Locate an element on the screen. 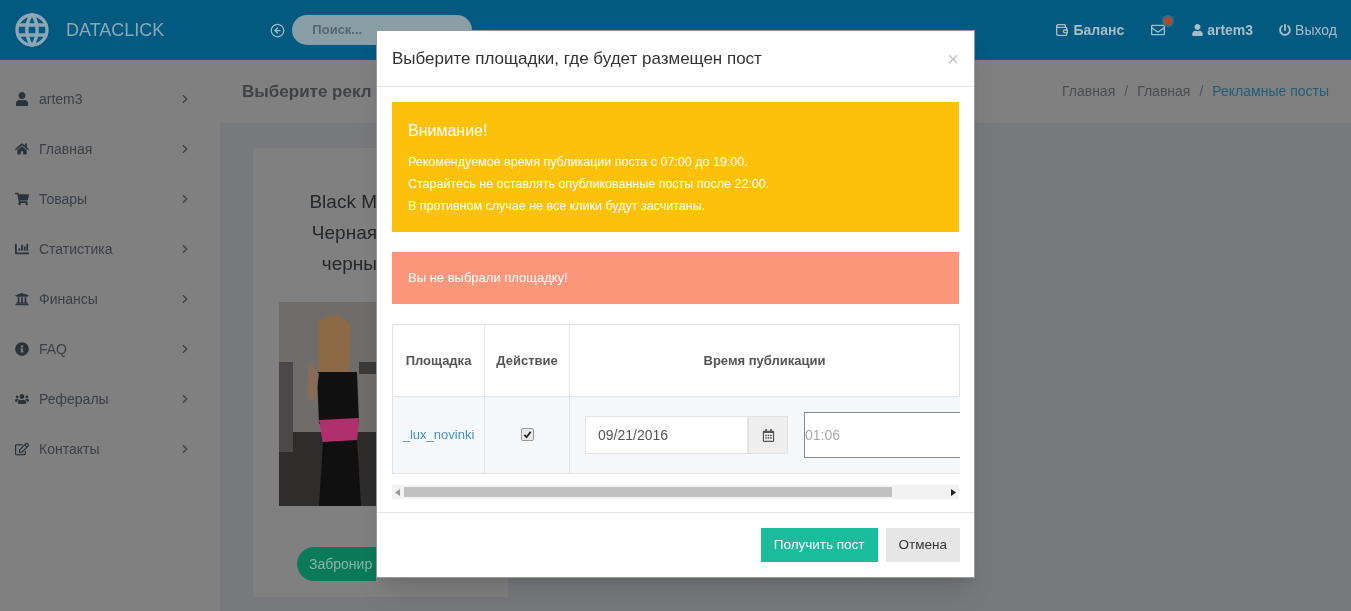  page-title: Выберите рекл is located at coordinates (307, 91).